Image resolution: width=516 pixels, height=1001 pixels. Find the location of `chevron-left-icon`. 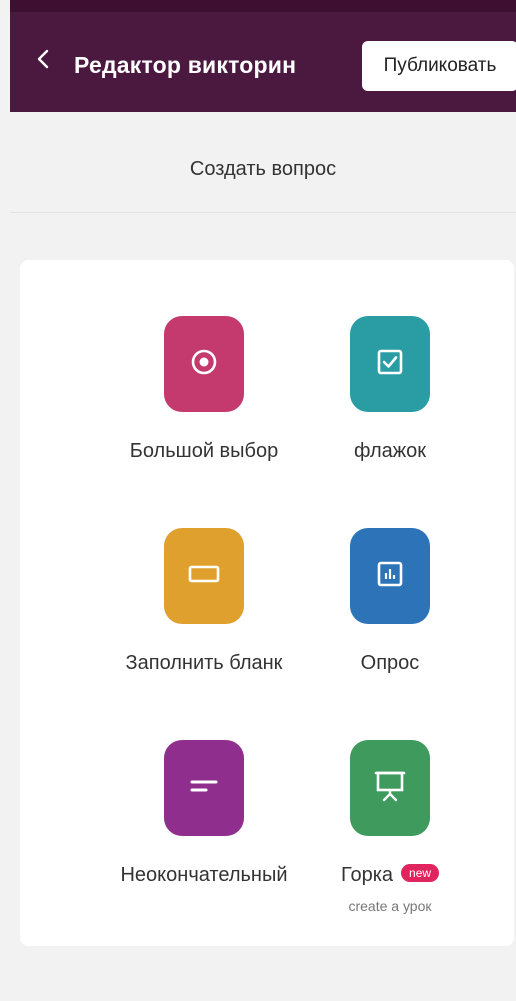

chevron-left-icon is located at coordinates (43, 61).